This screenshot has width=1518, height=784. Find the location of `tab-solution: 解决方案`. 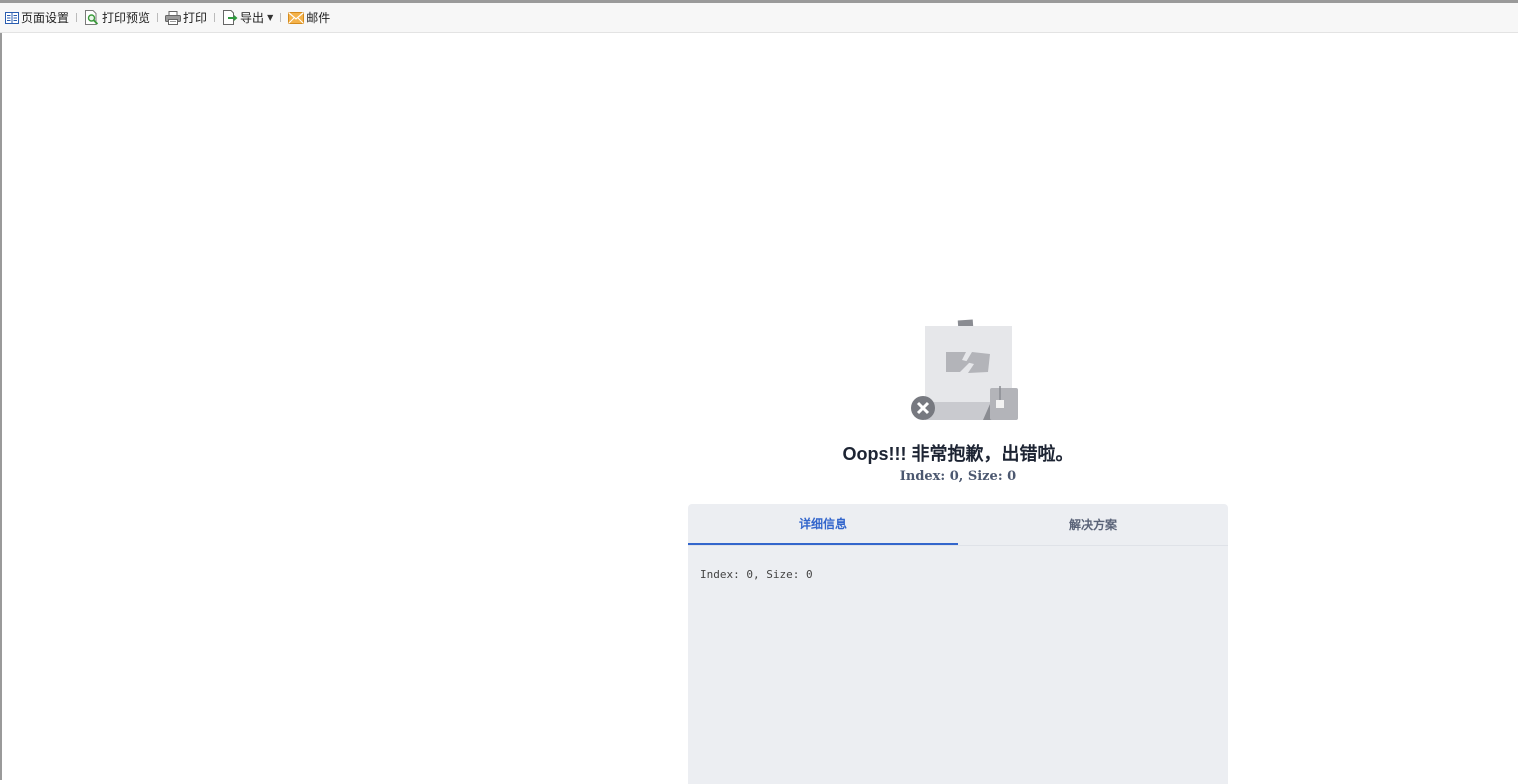

tab-solution: 解决方案 is located at coordinates (1093, 524).